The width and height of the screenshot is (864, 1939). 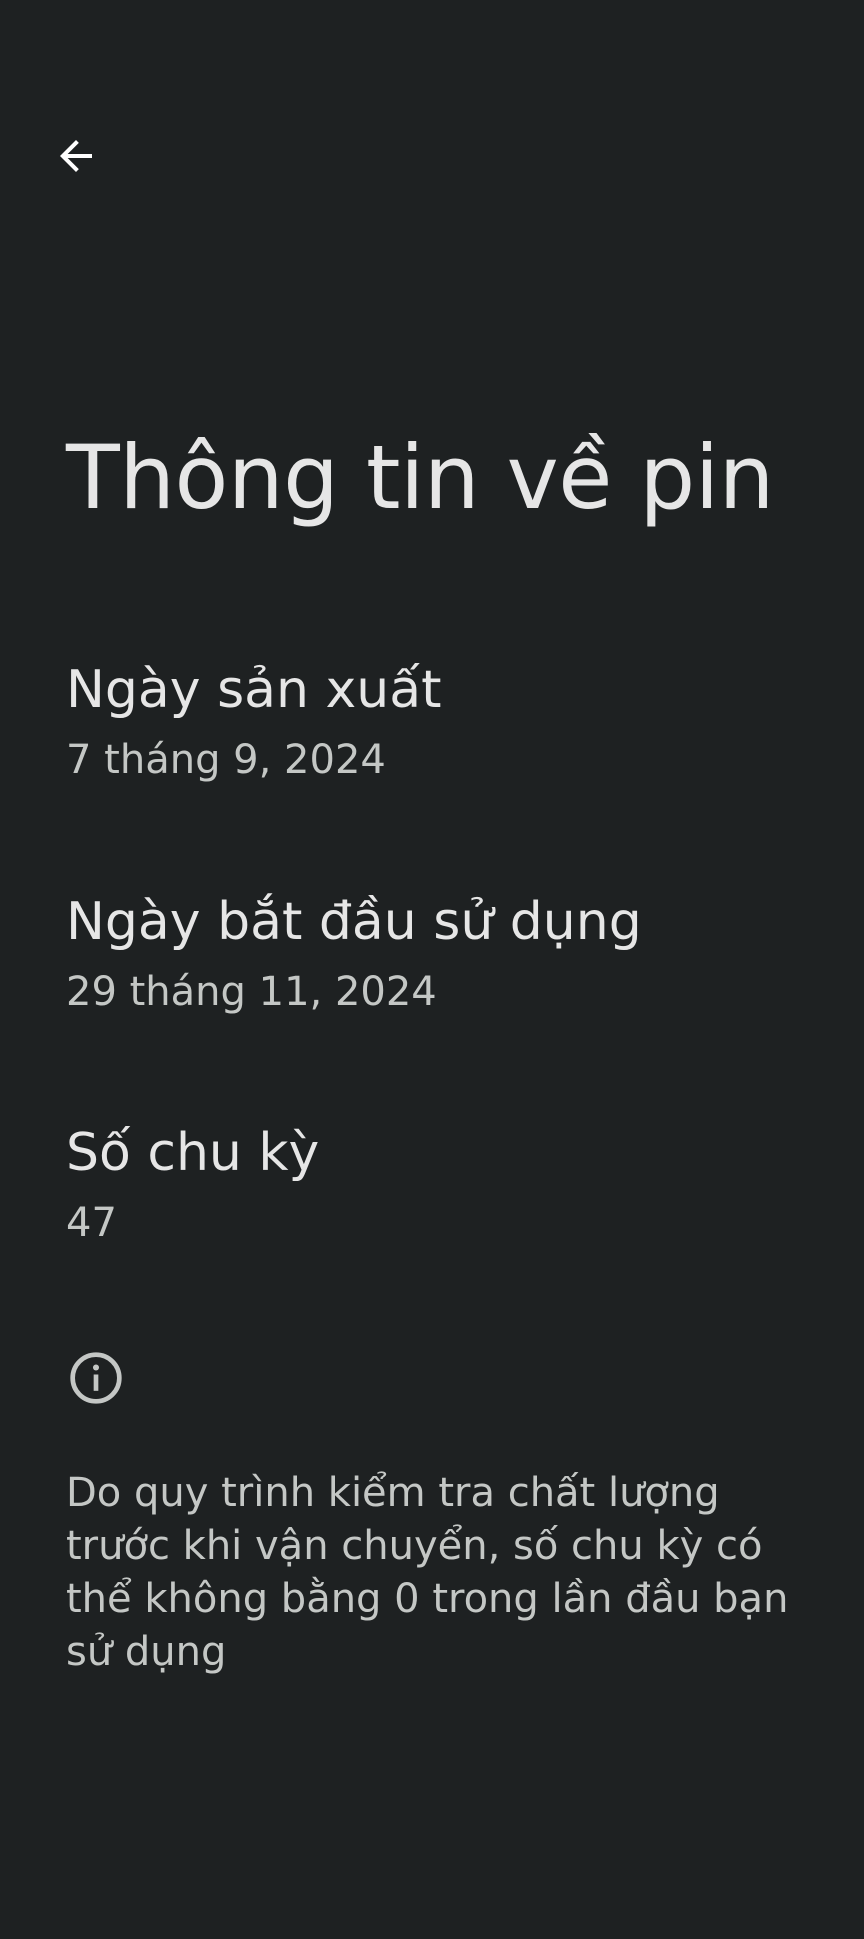 I want to click on first-use-date-value: 29 tháng 11, 2024, so click(x=251, y=992).